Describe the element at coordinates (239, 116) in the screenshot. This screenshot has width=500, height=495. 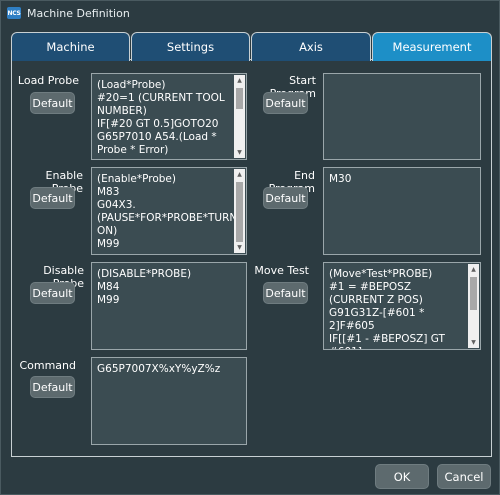
I see `load-probe-scrollbar: ▲ ▼` at that location.